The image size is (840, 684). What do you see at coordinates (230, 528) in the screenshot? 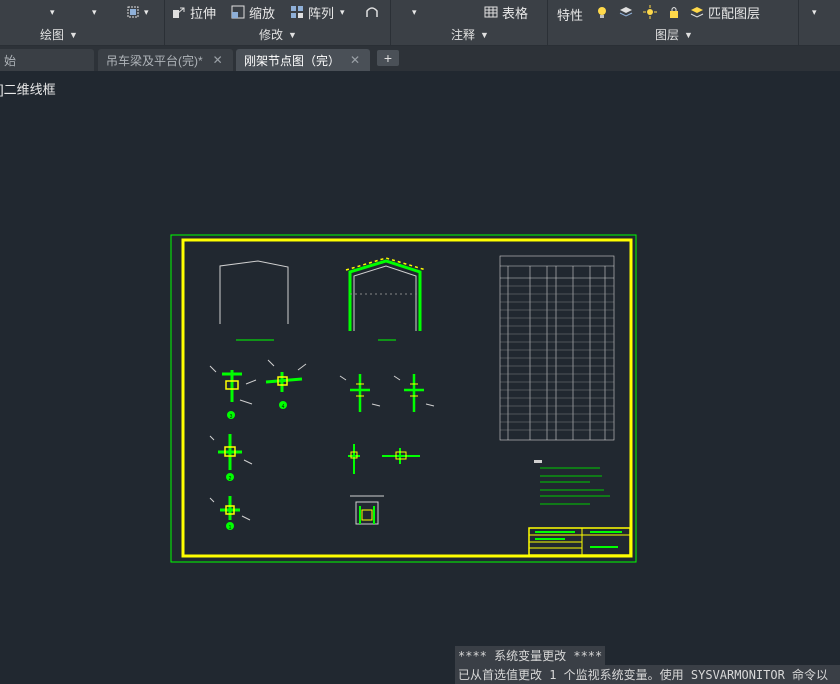
I see `detail-number: 1` at bounding box center [230, 528].